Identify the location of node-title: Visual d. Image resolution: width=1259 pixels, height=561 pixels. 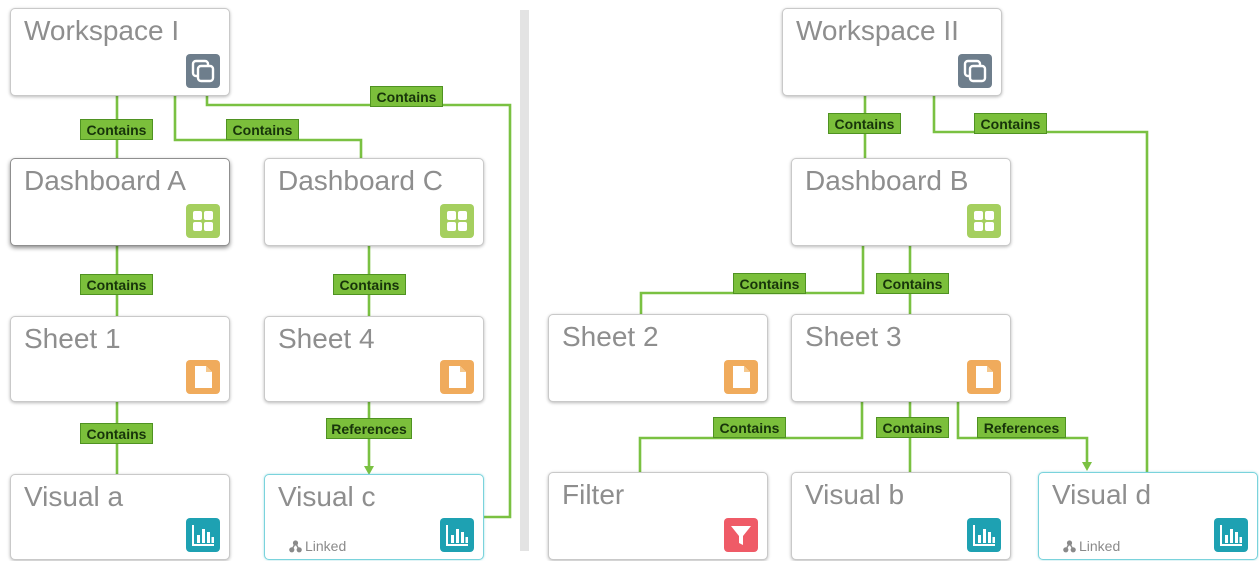
(1102, 494).